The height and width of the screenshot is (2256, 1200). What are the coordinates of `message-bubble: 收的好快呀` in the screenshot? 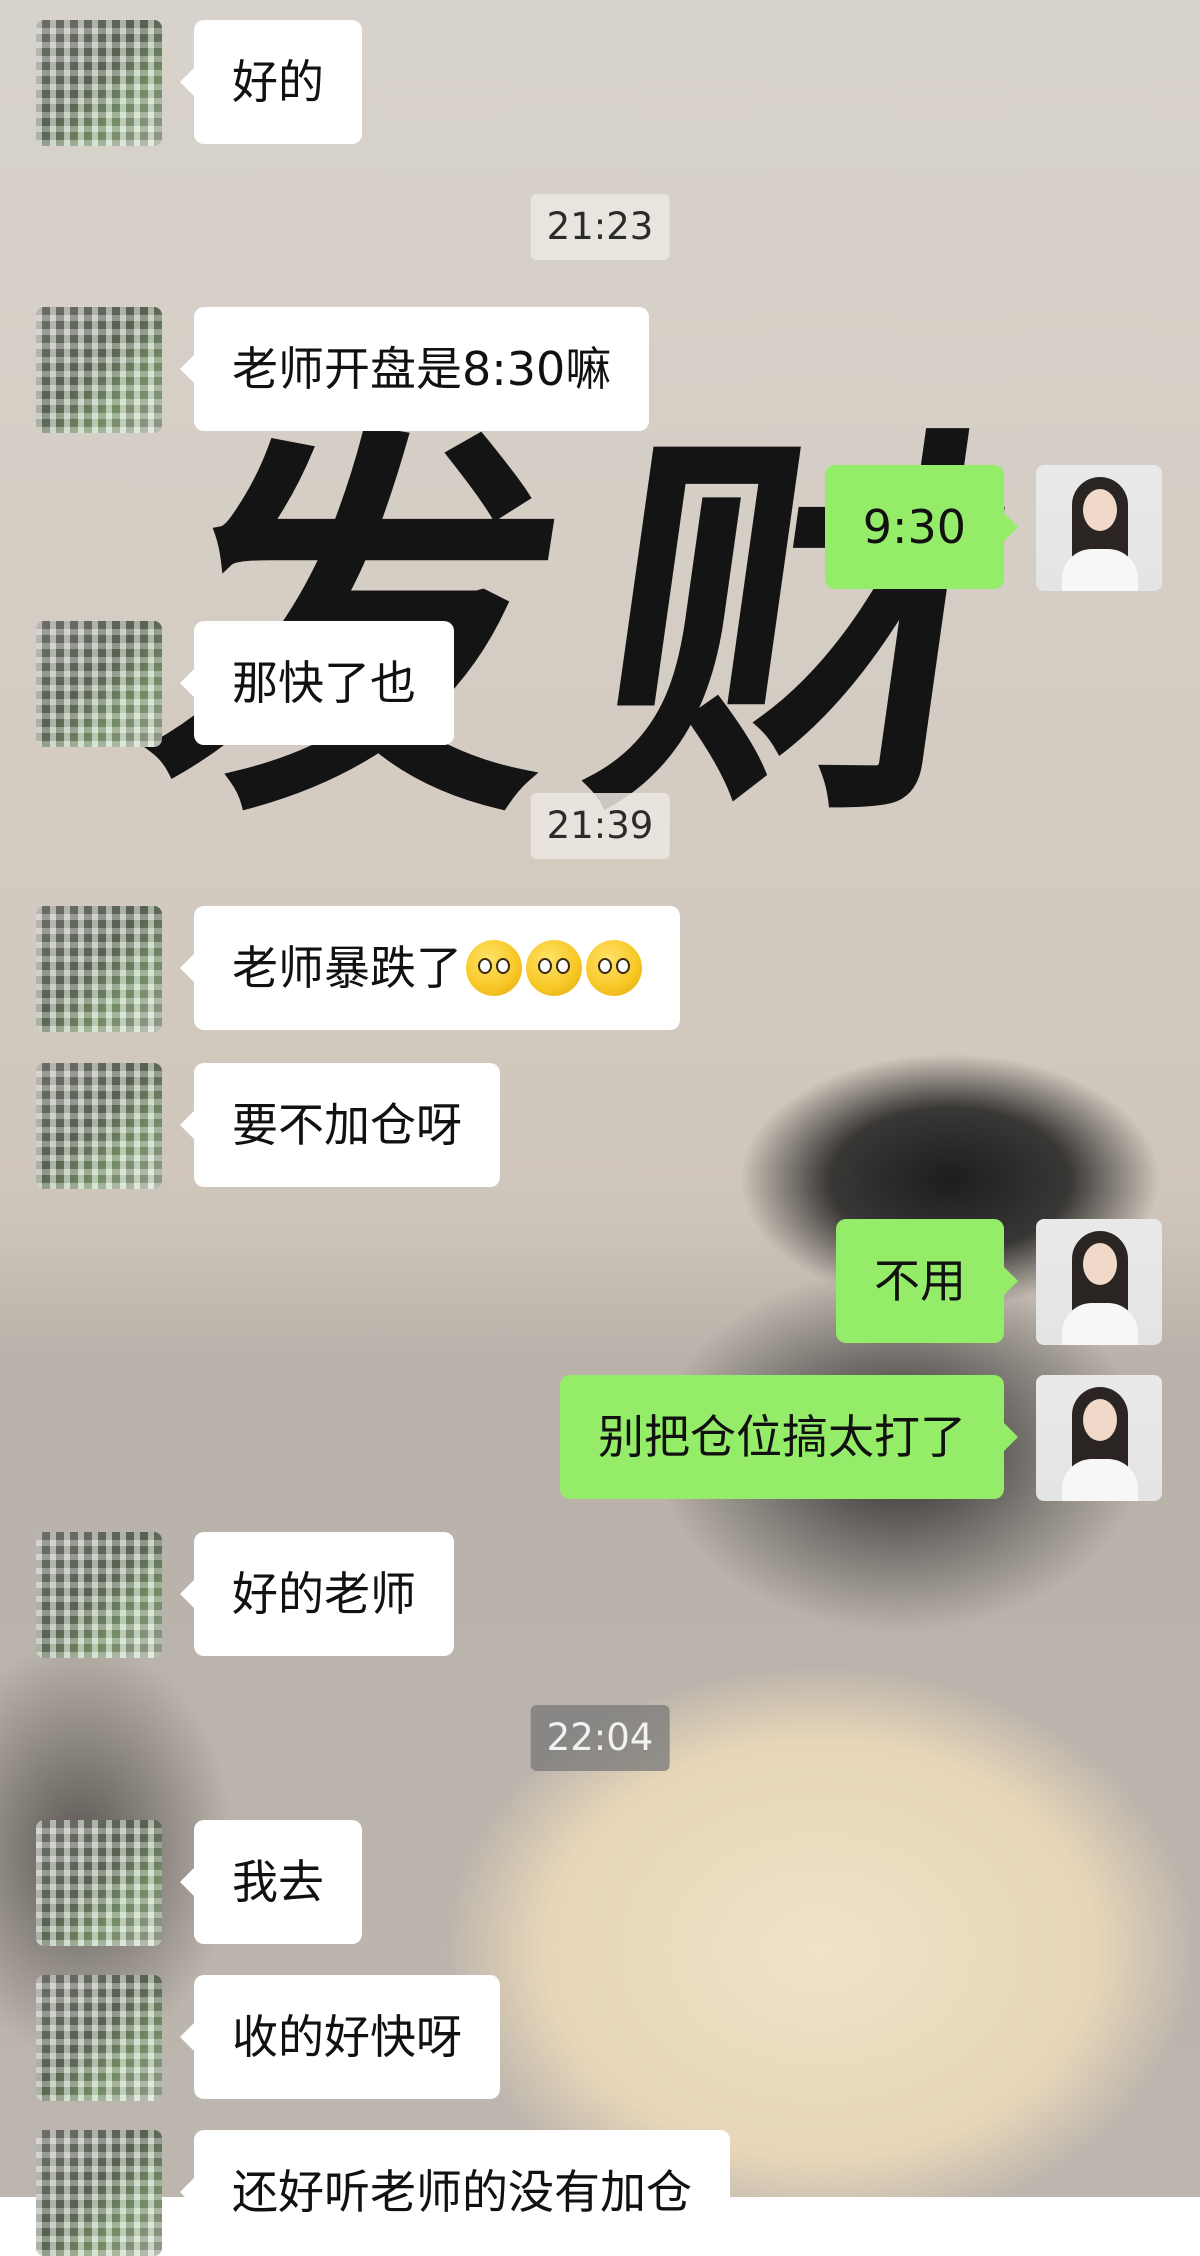 It's located at (340, 2037).